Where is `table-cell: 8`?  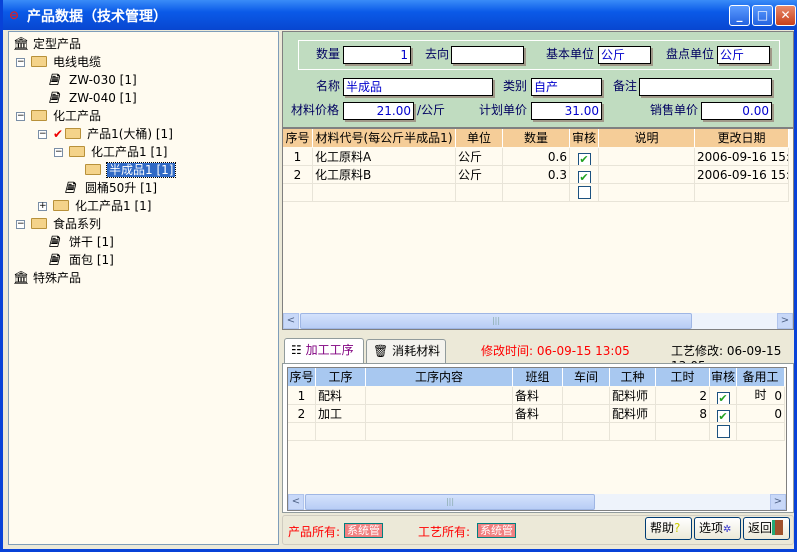
table-cell: 8 is located at coordinates (683, 414).